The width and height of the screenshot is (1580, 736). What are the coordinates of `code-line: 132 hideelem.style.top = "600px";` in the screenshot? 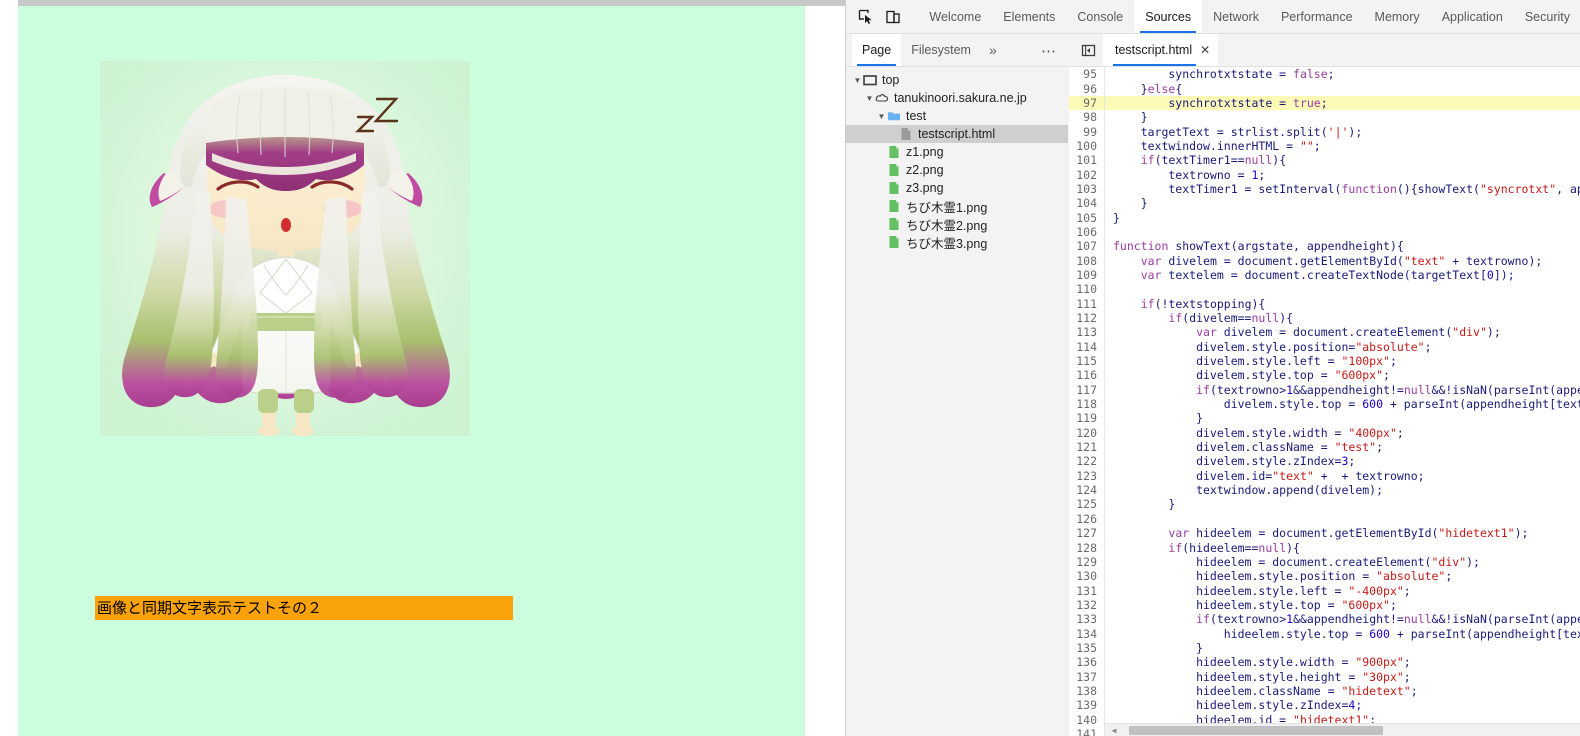 It's located at (1324, 604).